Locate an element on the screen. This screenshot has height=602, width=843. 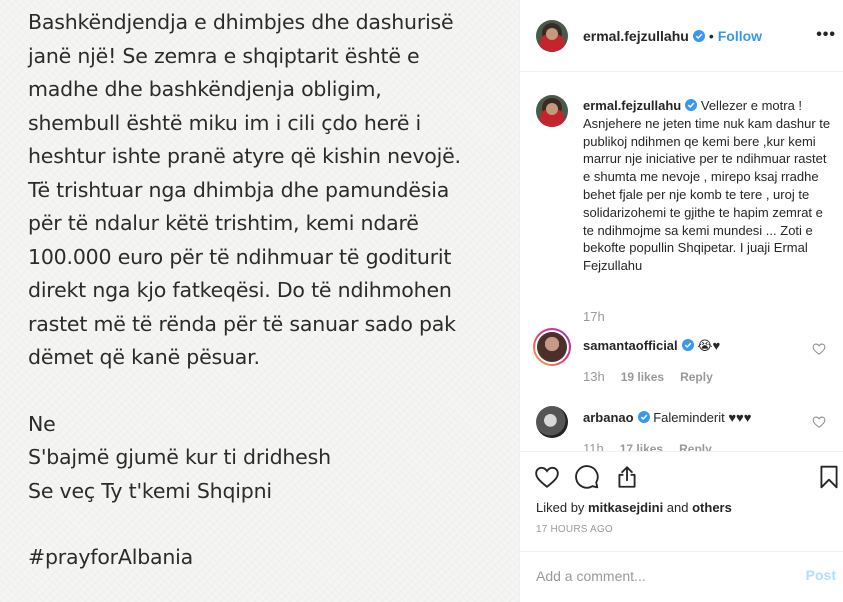
caption-time: 17h is located at coordinates (594, 316).